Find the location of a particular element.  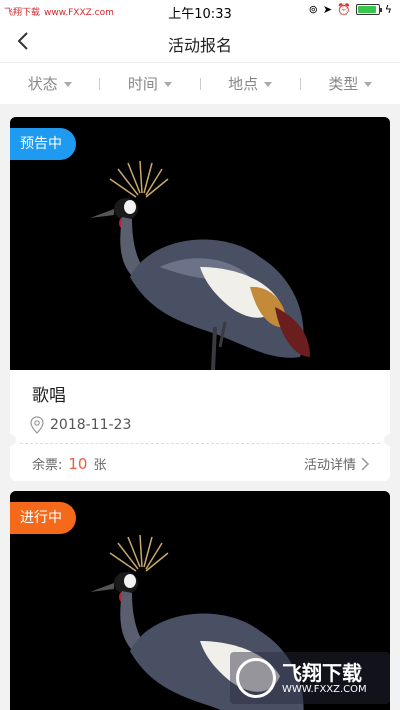

watermark-brand: 飞翔下载 is located at coordinates (322, 672).